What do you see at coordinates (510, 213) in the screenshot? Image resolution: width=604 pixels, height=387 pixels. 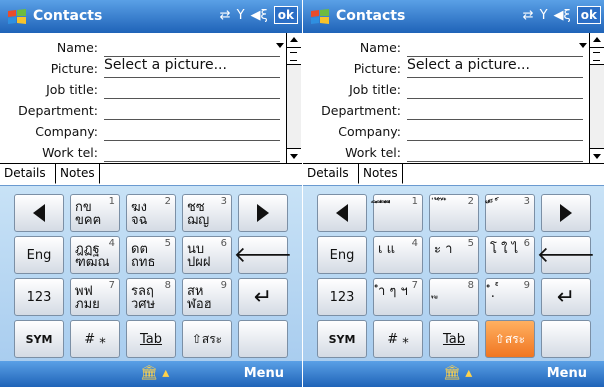 I see `key-3: ั ็ ์ 3` at bounding box center [510, 213].